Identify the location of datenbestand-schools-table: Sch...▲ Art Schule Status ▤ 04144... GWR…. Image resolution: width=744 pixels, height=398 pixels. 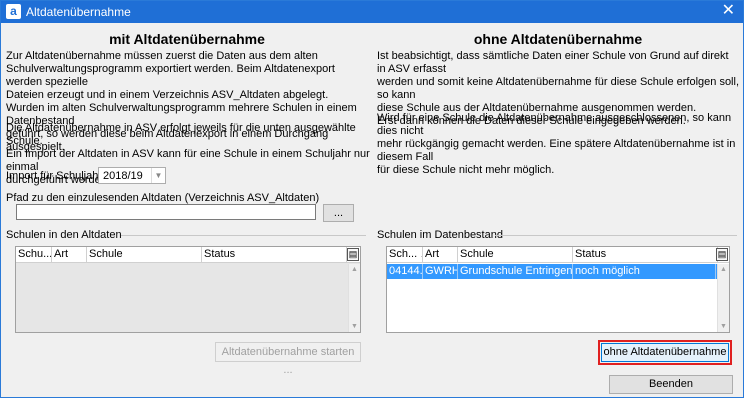
(558, 289).